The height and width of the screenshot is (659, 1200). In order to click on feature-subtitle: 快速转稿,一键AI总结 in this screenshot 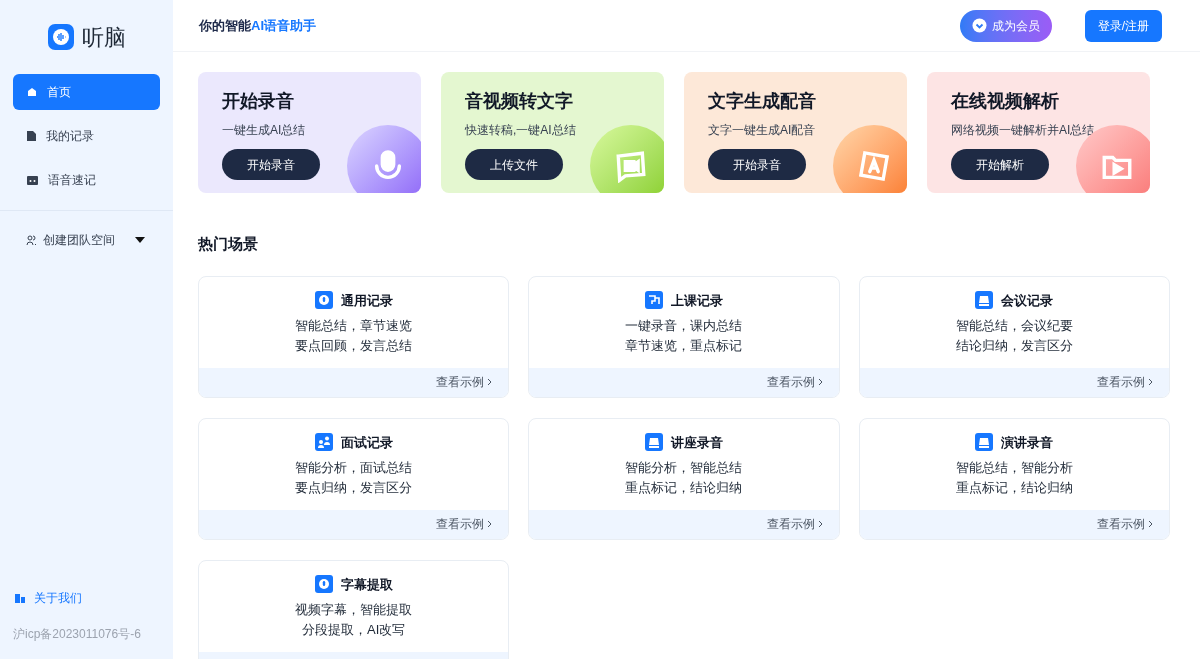, I will do `click(521, 130)`.